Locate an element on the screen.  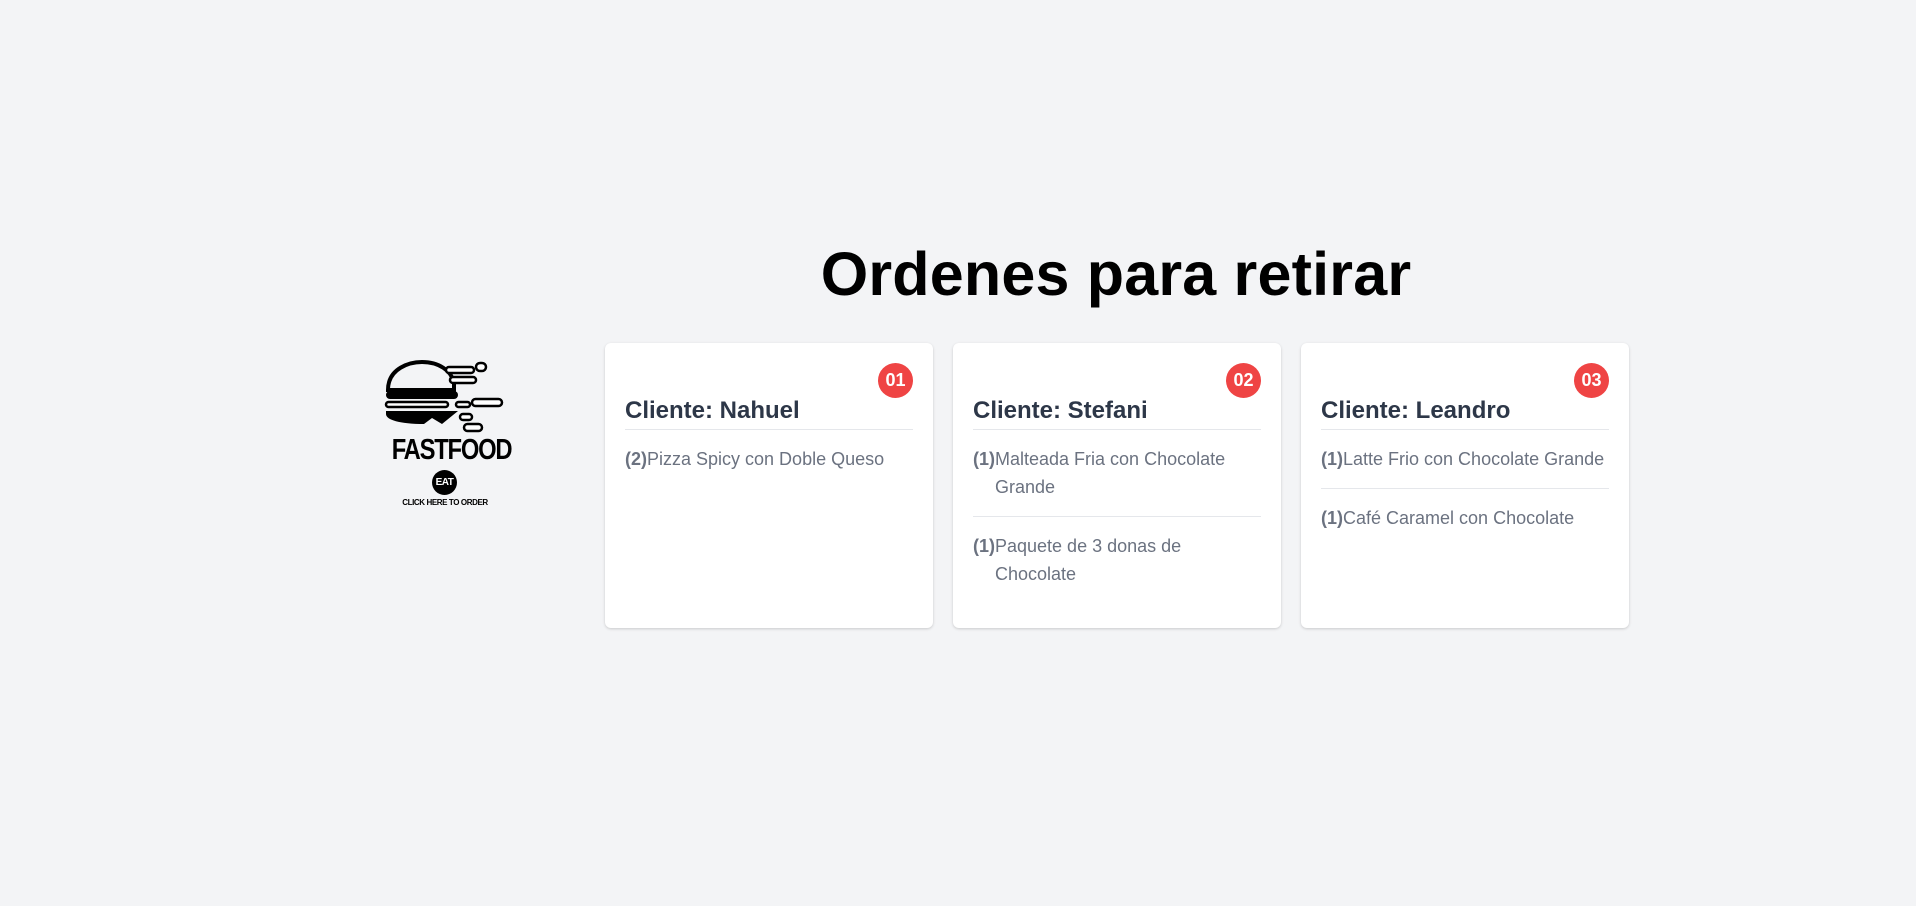
eat-badge: EAT is located at coordinates (444, 482).